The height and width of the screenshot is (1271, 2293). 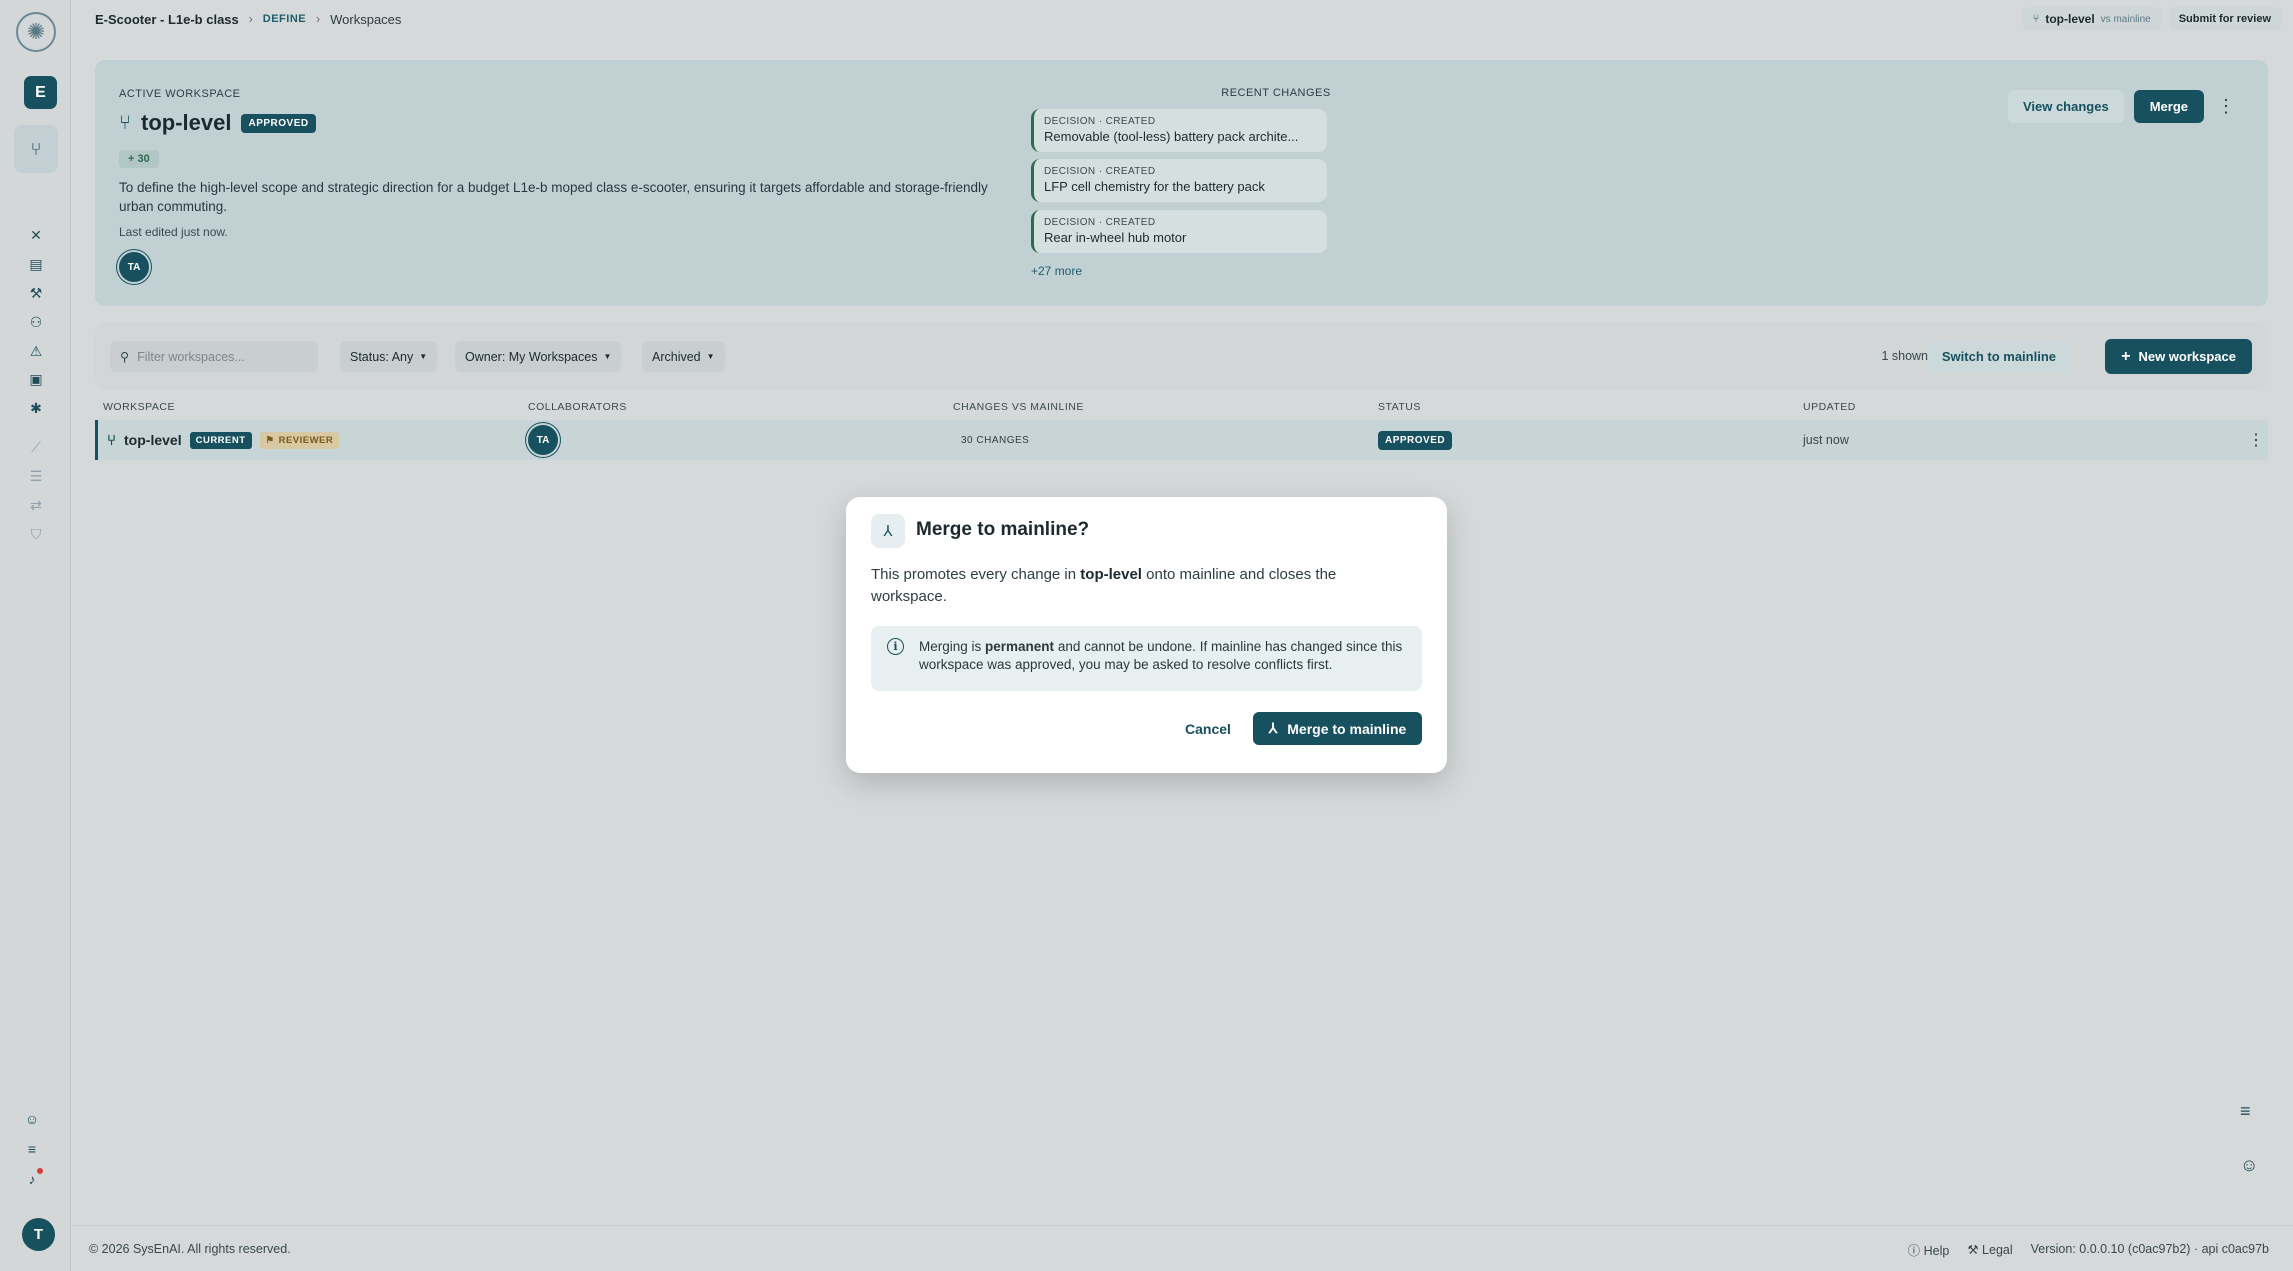 I want to click on chart-icon: ⟋, so click(x=36, y=447).